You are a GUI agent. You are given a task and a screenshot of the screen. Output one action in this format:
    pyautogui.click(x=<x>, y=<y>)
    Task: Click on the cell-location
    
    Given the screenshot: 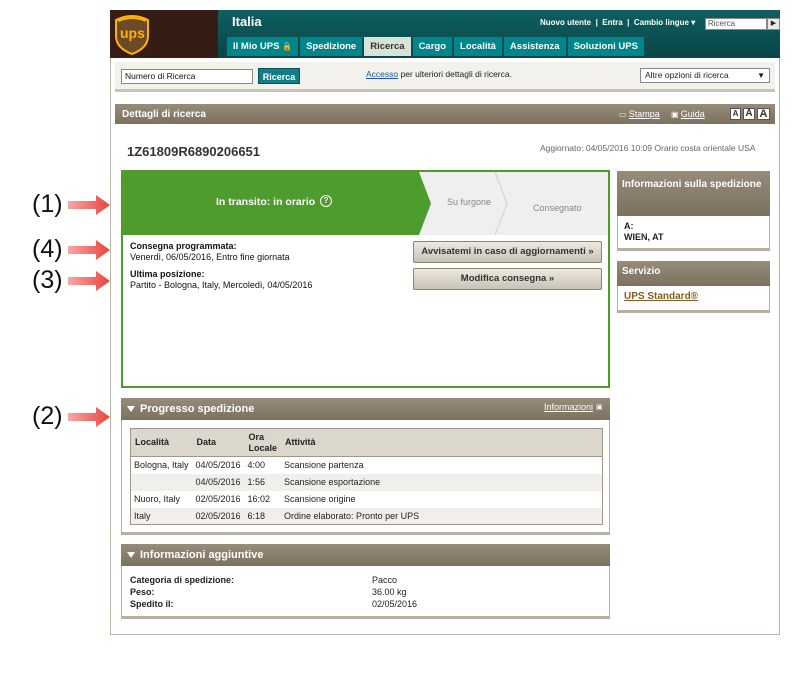 What is the action you would take?
    pyautogui.click(x=161, y=482)
    